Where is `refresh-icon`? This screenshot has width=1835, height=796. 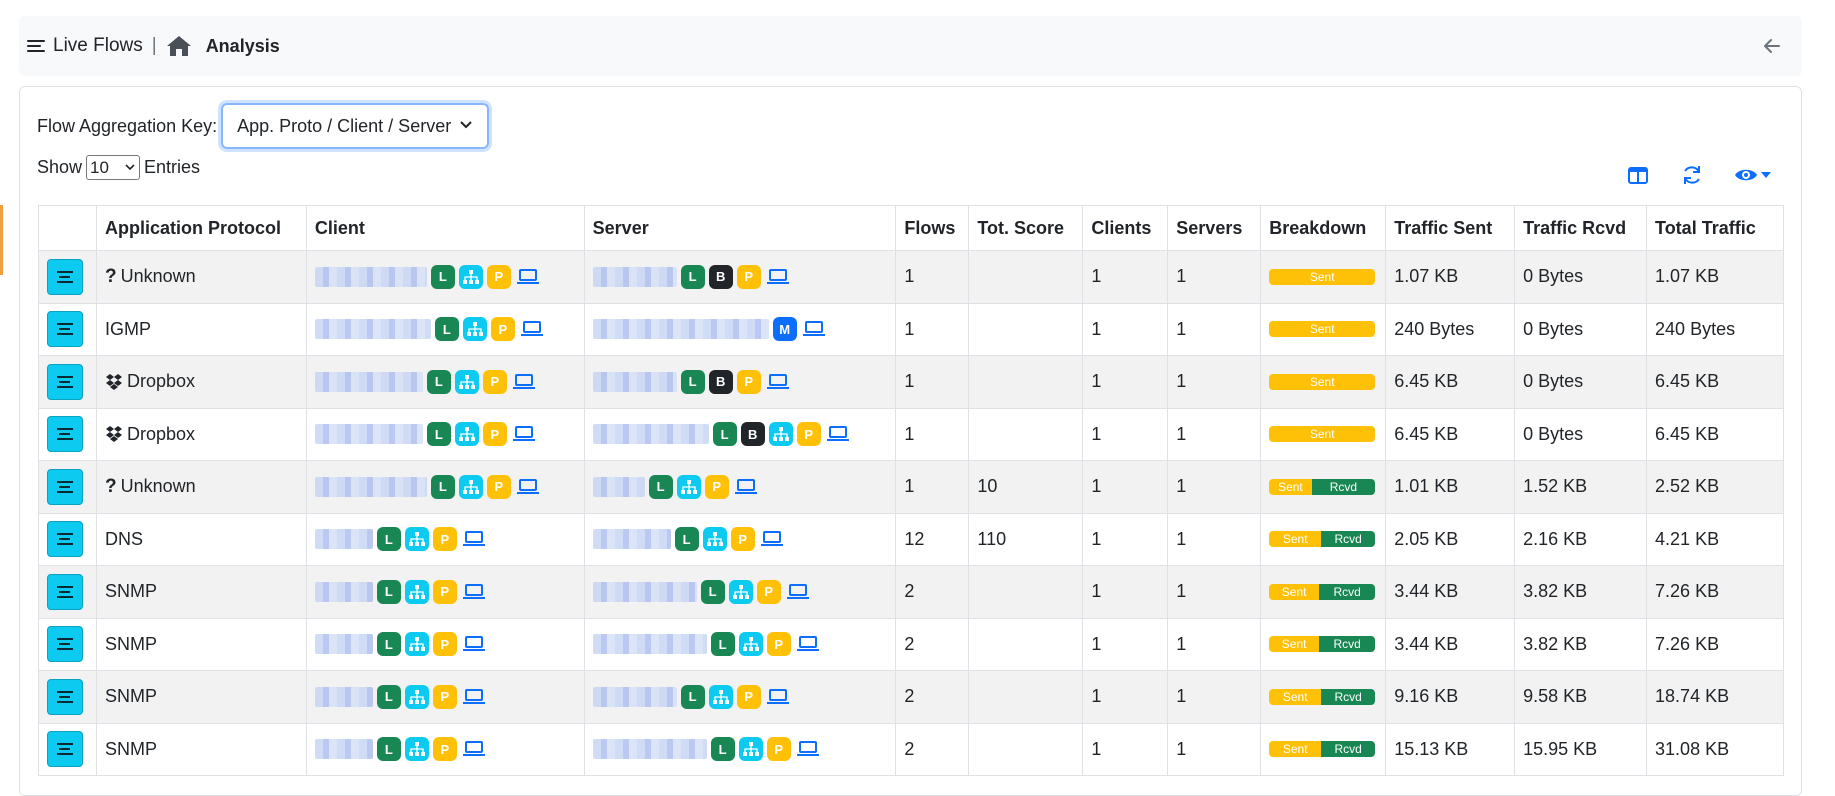 refresh-icon is located at coordinates (1692, 175).